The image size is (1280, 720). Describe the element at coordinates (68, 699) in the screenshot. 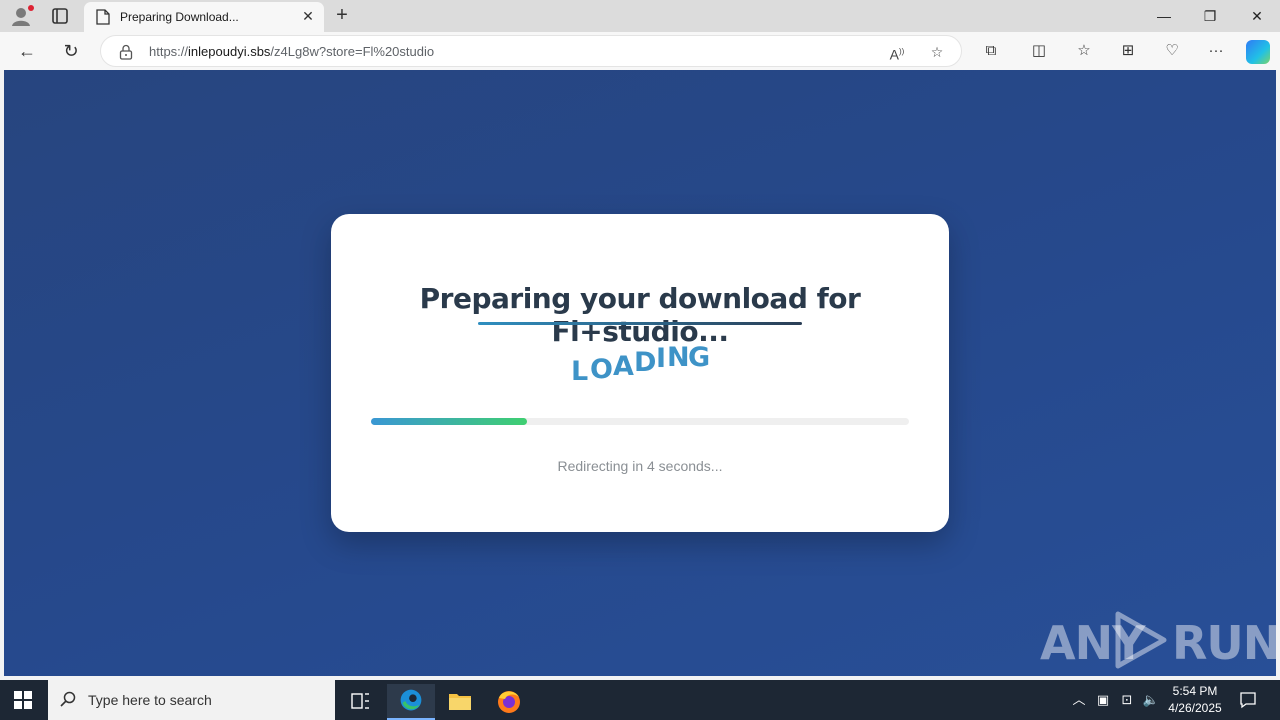

I see `search-icon` at that location.